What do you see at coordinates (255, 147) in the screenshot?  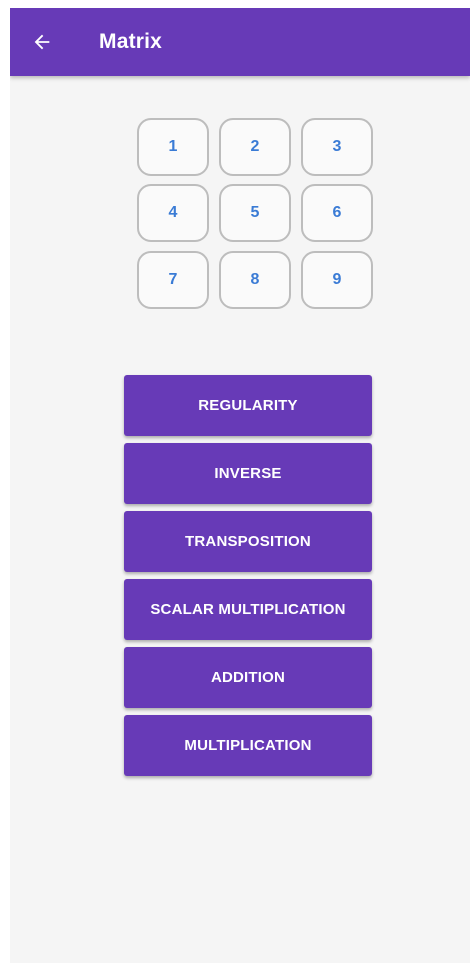 I see `matrix-cell-2: 2` at bounding box center [255, 147].